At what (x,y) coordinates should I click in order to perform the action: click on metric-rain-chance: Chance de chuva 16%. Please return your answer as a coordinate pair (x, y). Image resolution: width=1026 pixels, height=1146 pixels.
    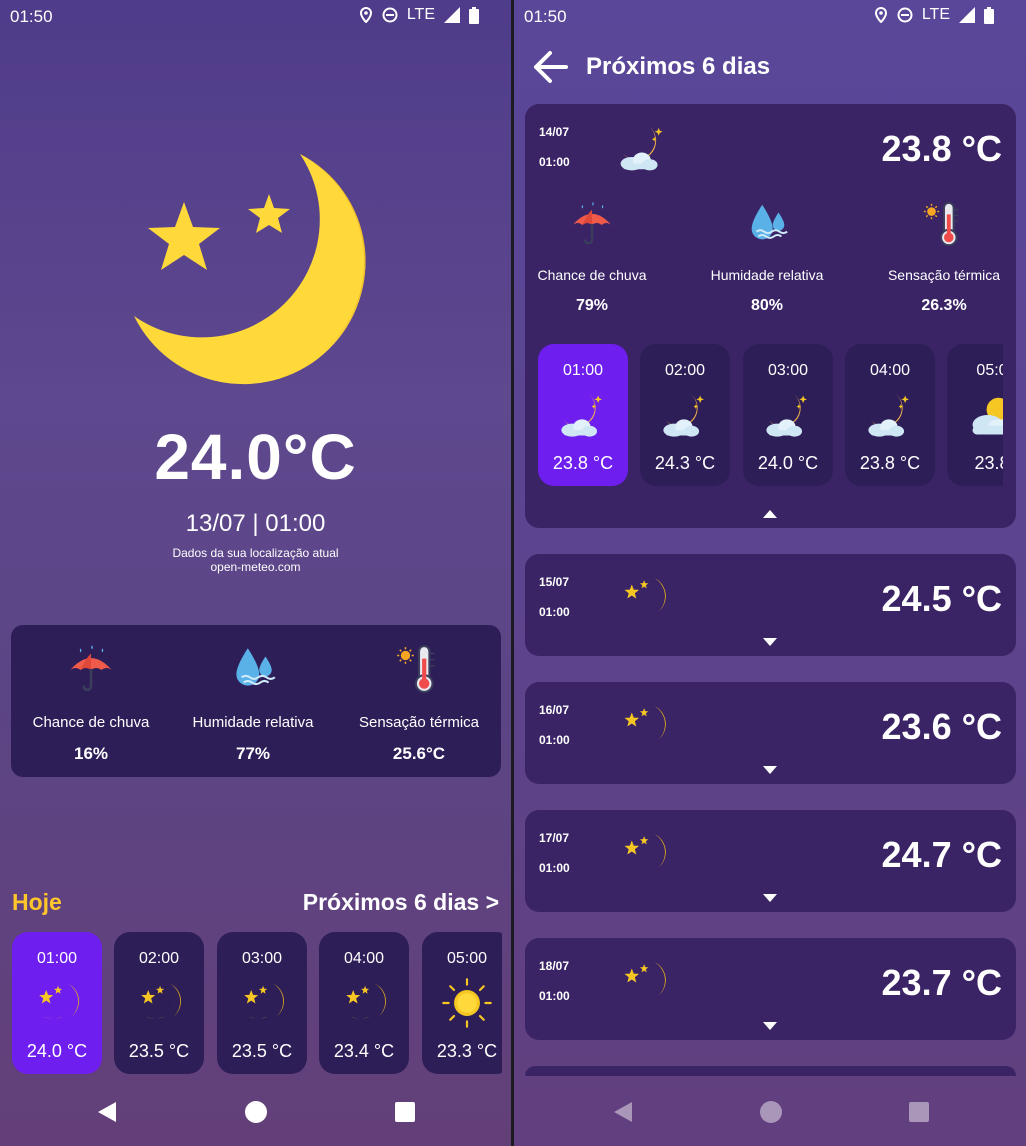
    Looking at the image, I should click on (91, 703).